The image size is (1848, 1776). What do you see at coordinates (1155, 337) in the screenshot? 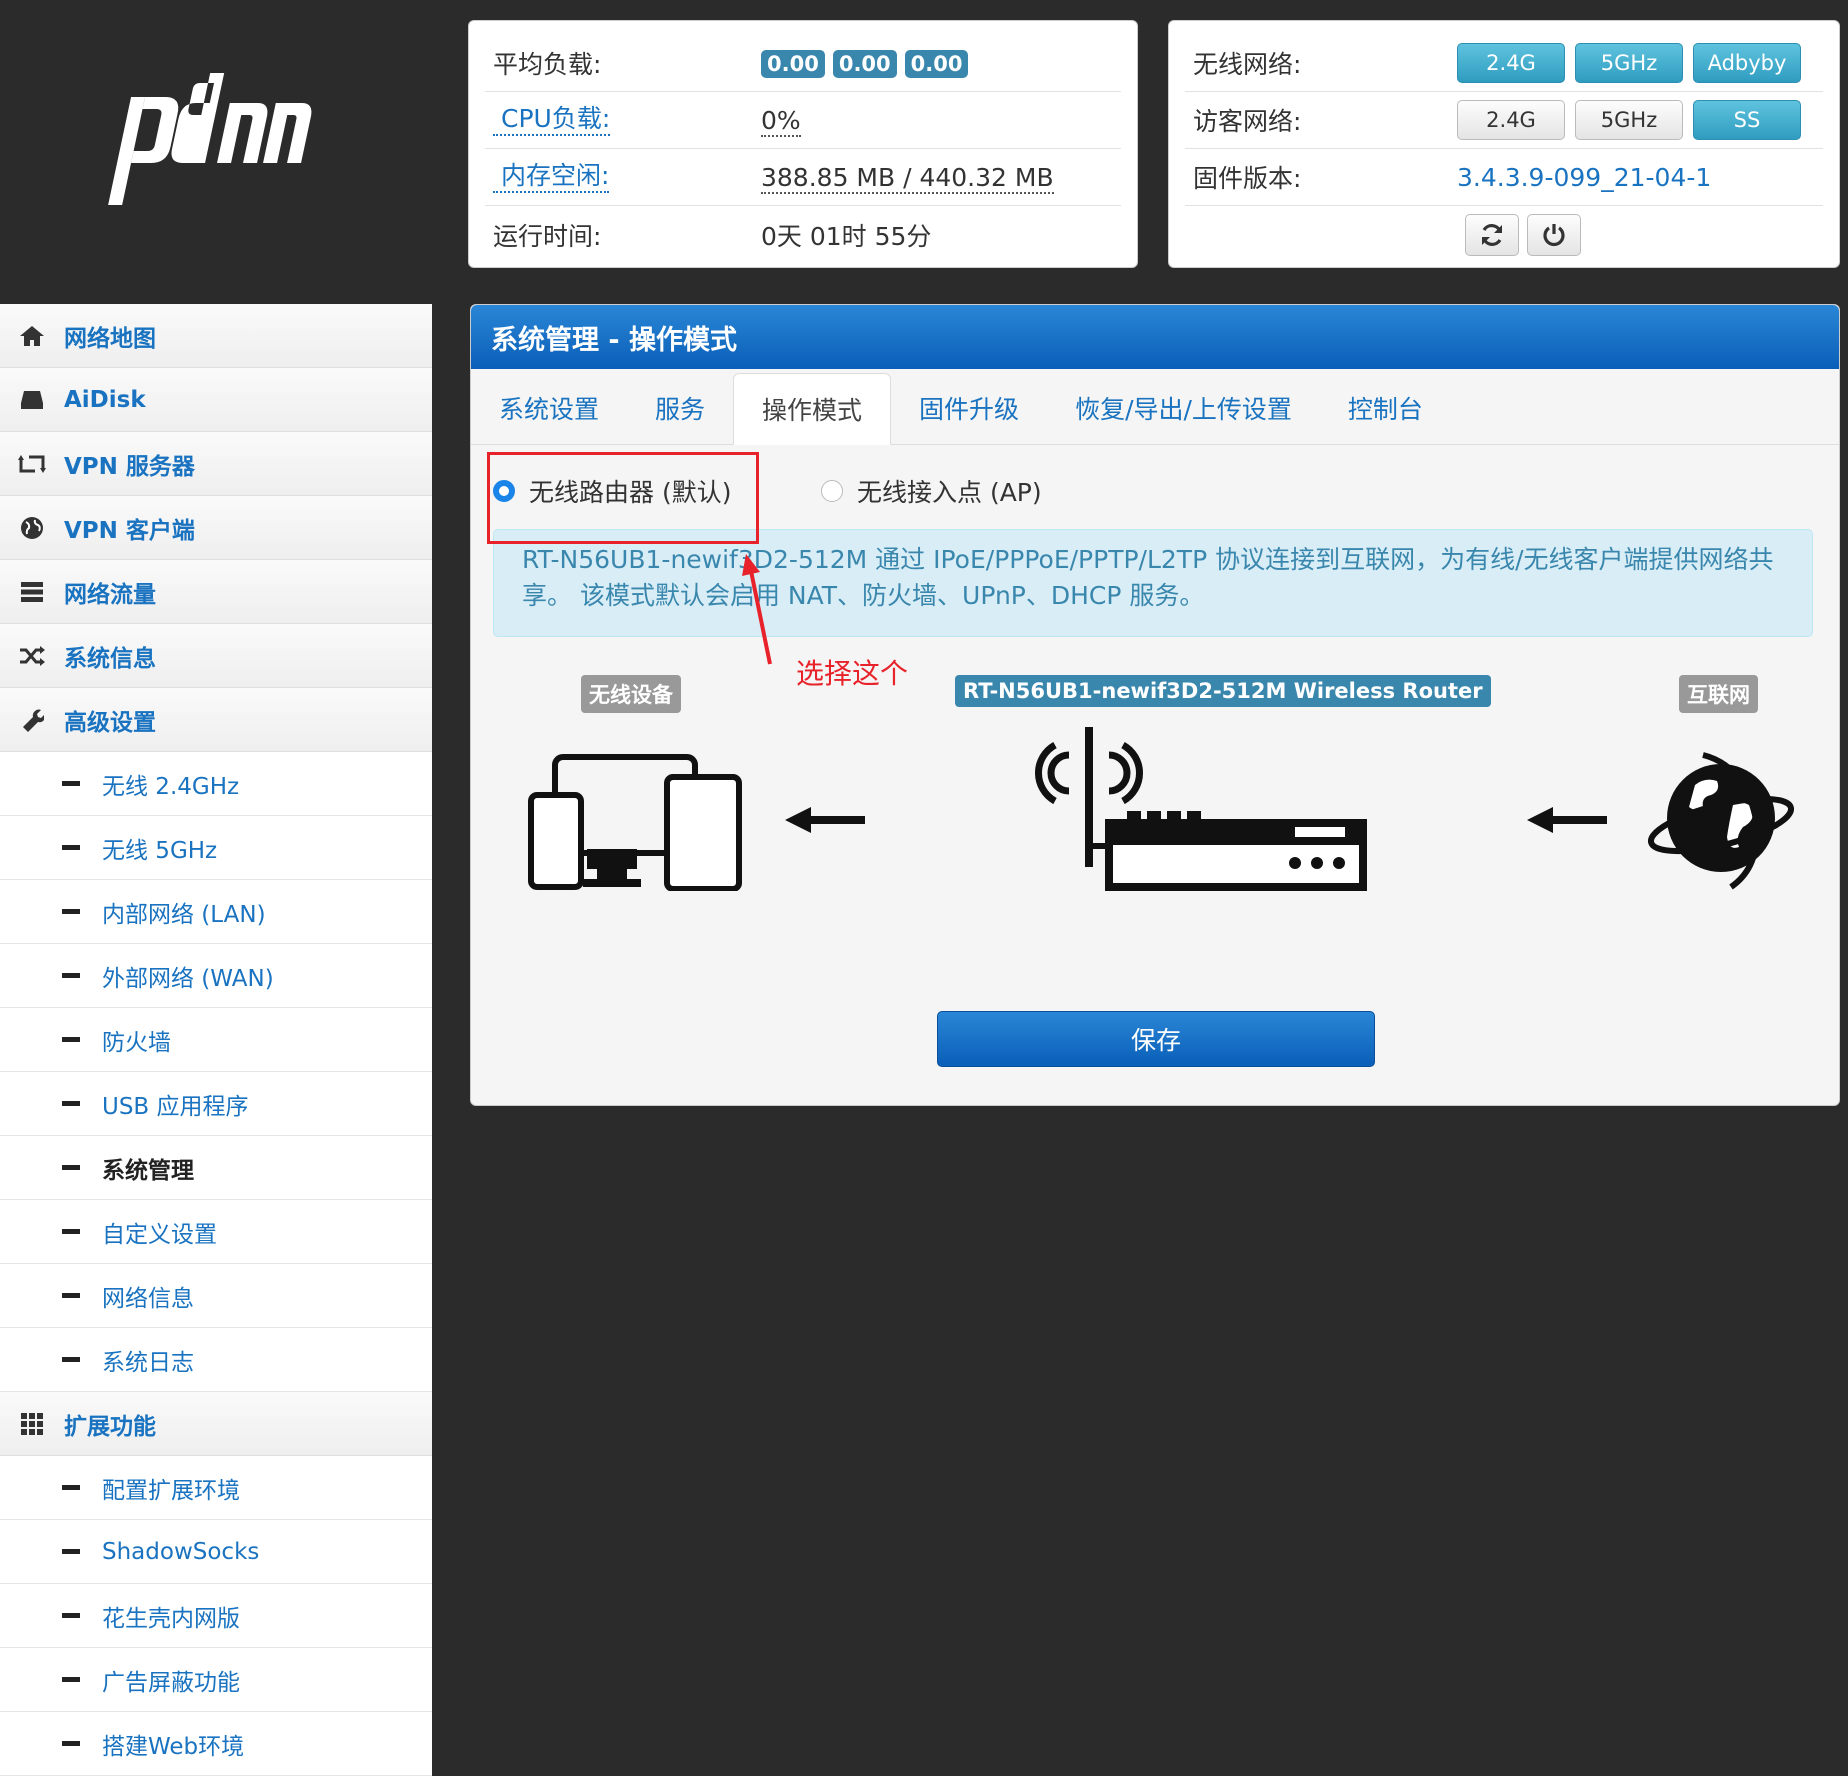
I see `page-title: 系统管理 - 操作模式` at bounding box center [1155, 337].